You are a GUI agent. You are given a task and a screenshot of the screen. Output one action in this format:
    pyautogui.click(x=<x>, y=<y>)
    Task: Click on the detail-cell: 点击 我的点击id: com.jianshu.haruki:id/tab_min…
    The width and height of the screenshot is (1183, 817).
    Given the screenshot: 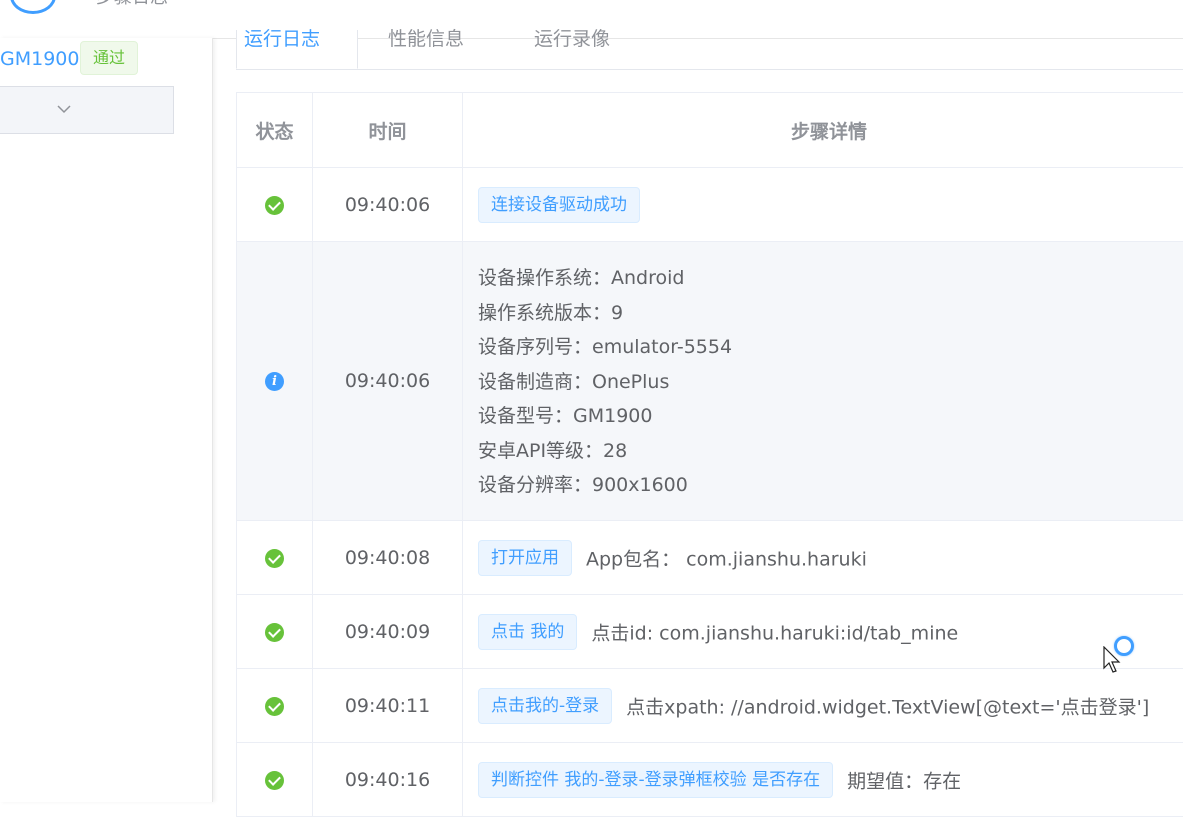 What is the action you would take?
    pyautogui.click(x=823, y=632)
    